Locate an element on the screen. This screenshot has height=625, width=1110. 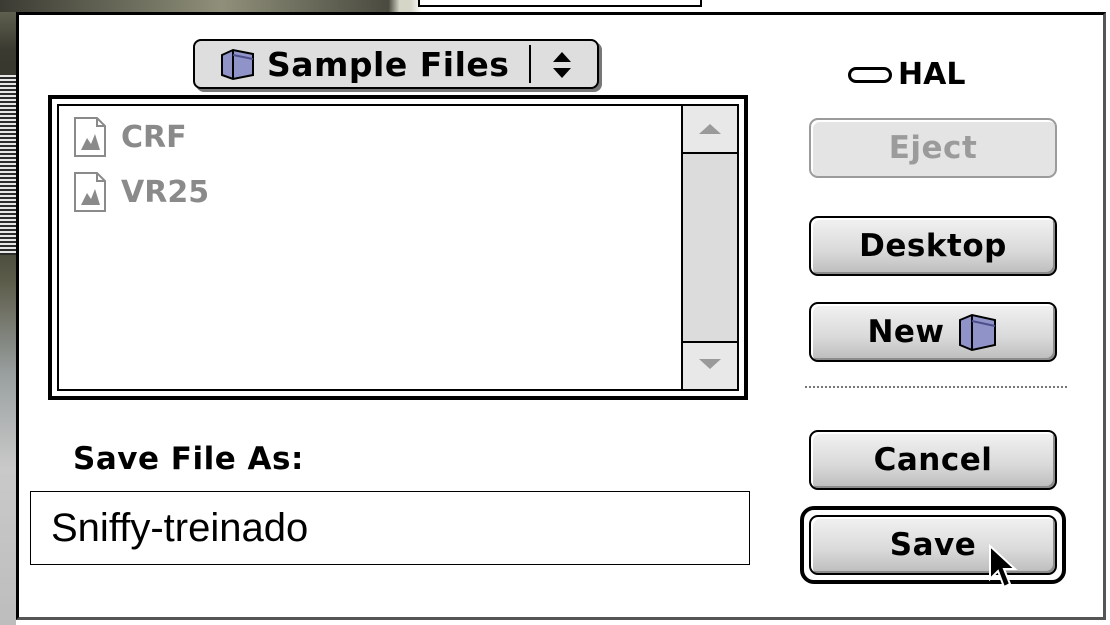
up-arrow-icon is located at coordinates (710, 129).